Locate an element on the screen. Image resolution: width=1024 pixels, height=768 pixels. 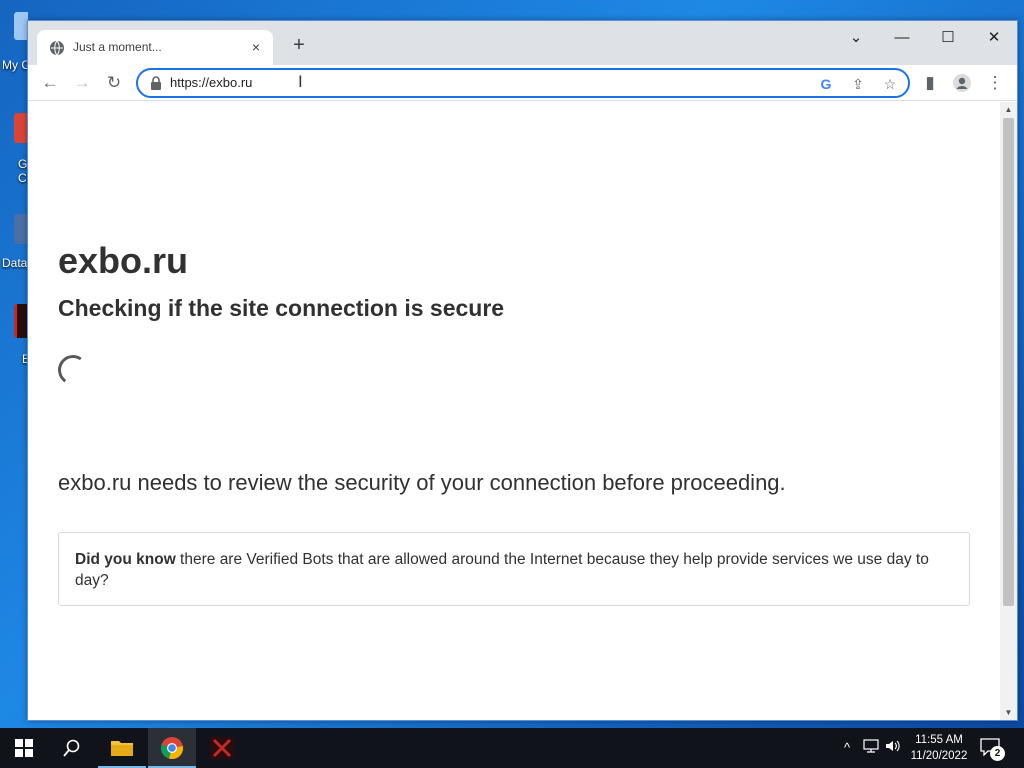
globe-icon is located at coordinates (57, 48).